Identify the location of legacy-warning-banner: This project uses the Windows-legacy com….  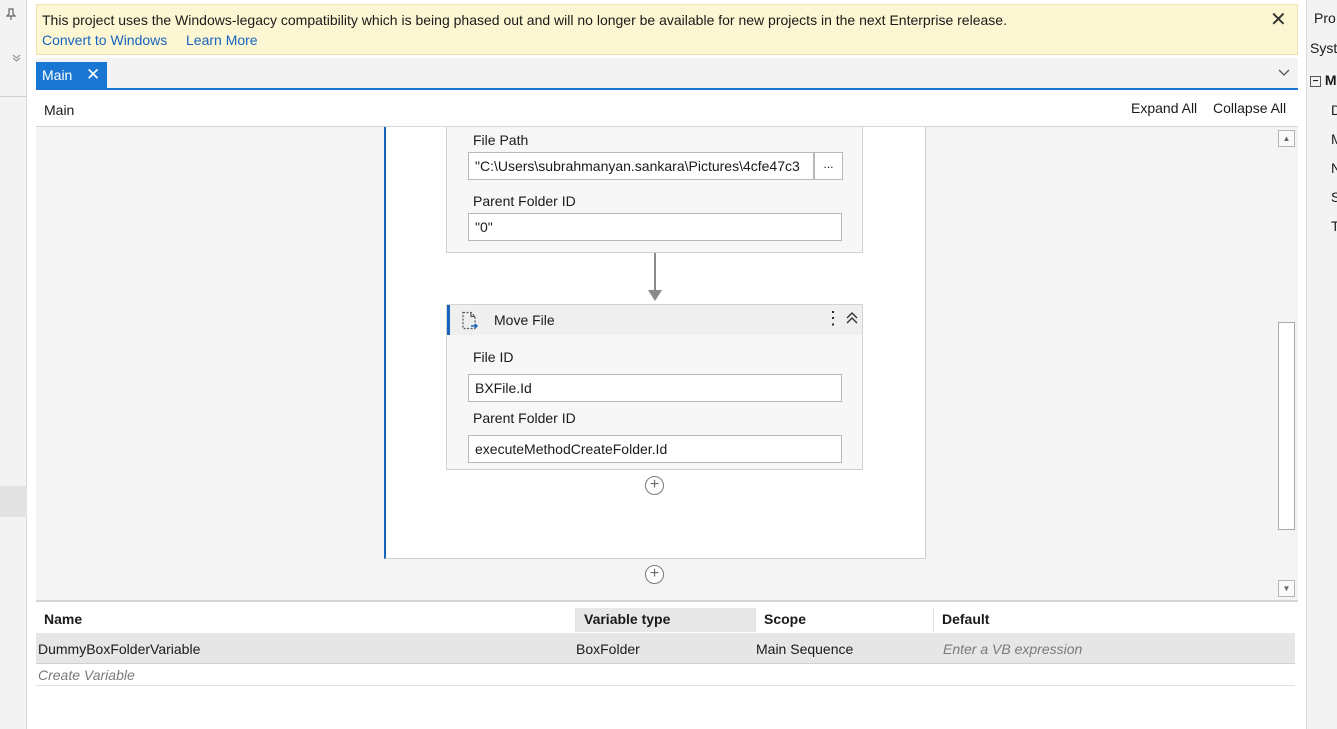
(667, 29).